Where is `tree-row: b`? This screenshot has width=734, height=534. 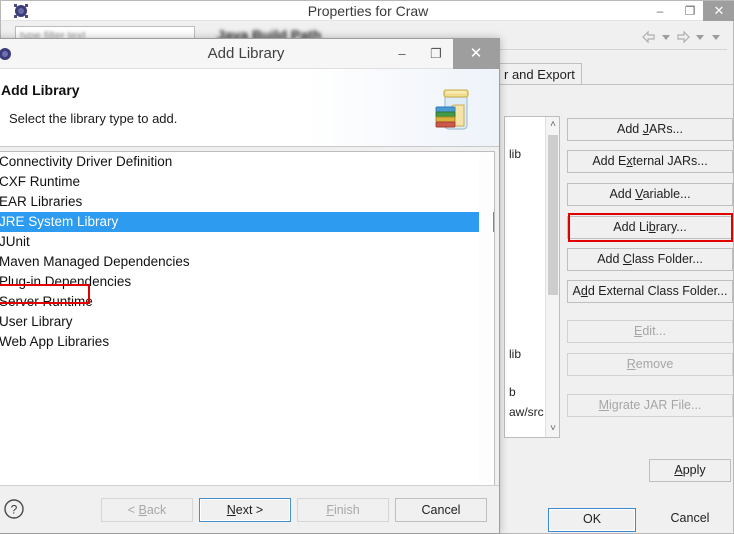 tree-row: b is located at coordinates (512, 392).